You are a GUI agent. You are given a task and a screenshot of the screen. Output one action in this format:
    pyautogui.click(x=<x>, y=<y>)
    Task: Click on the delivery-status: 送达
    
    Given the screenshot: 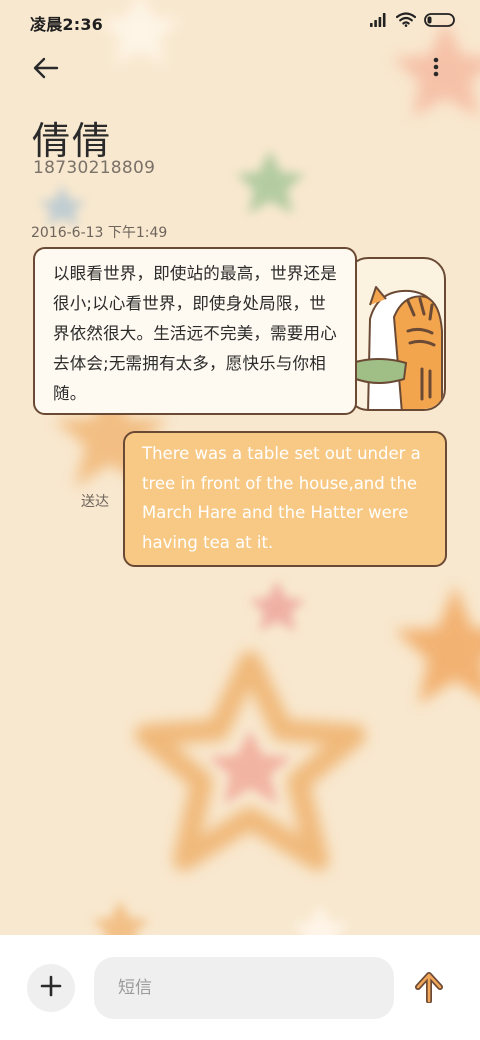 What is the action you would take?
    pyautogui.click(x=95, y=502)
    